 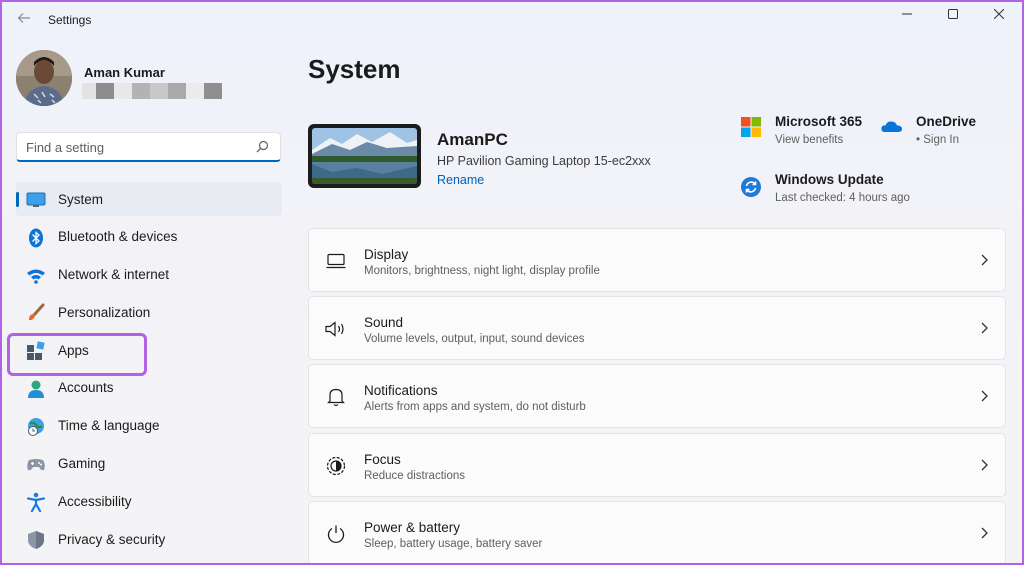 What do you see at coordinates (36, 465) in the screenshot?
I see `gamepad-icon` at bounding box center [36, 465].